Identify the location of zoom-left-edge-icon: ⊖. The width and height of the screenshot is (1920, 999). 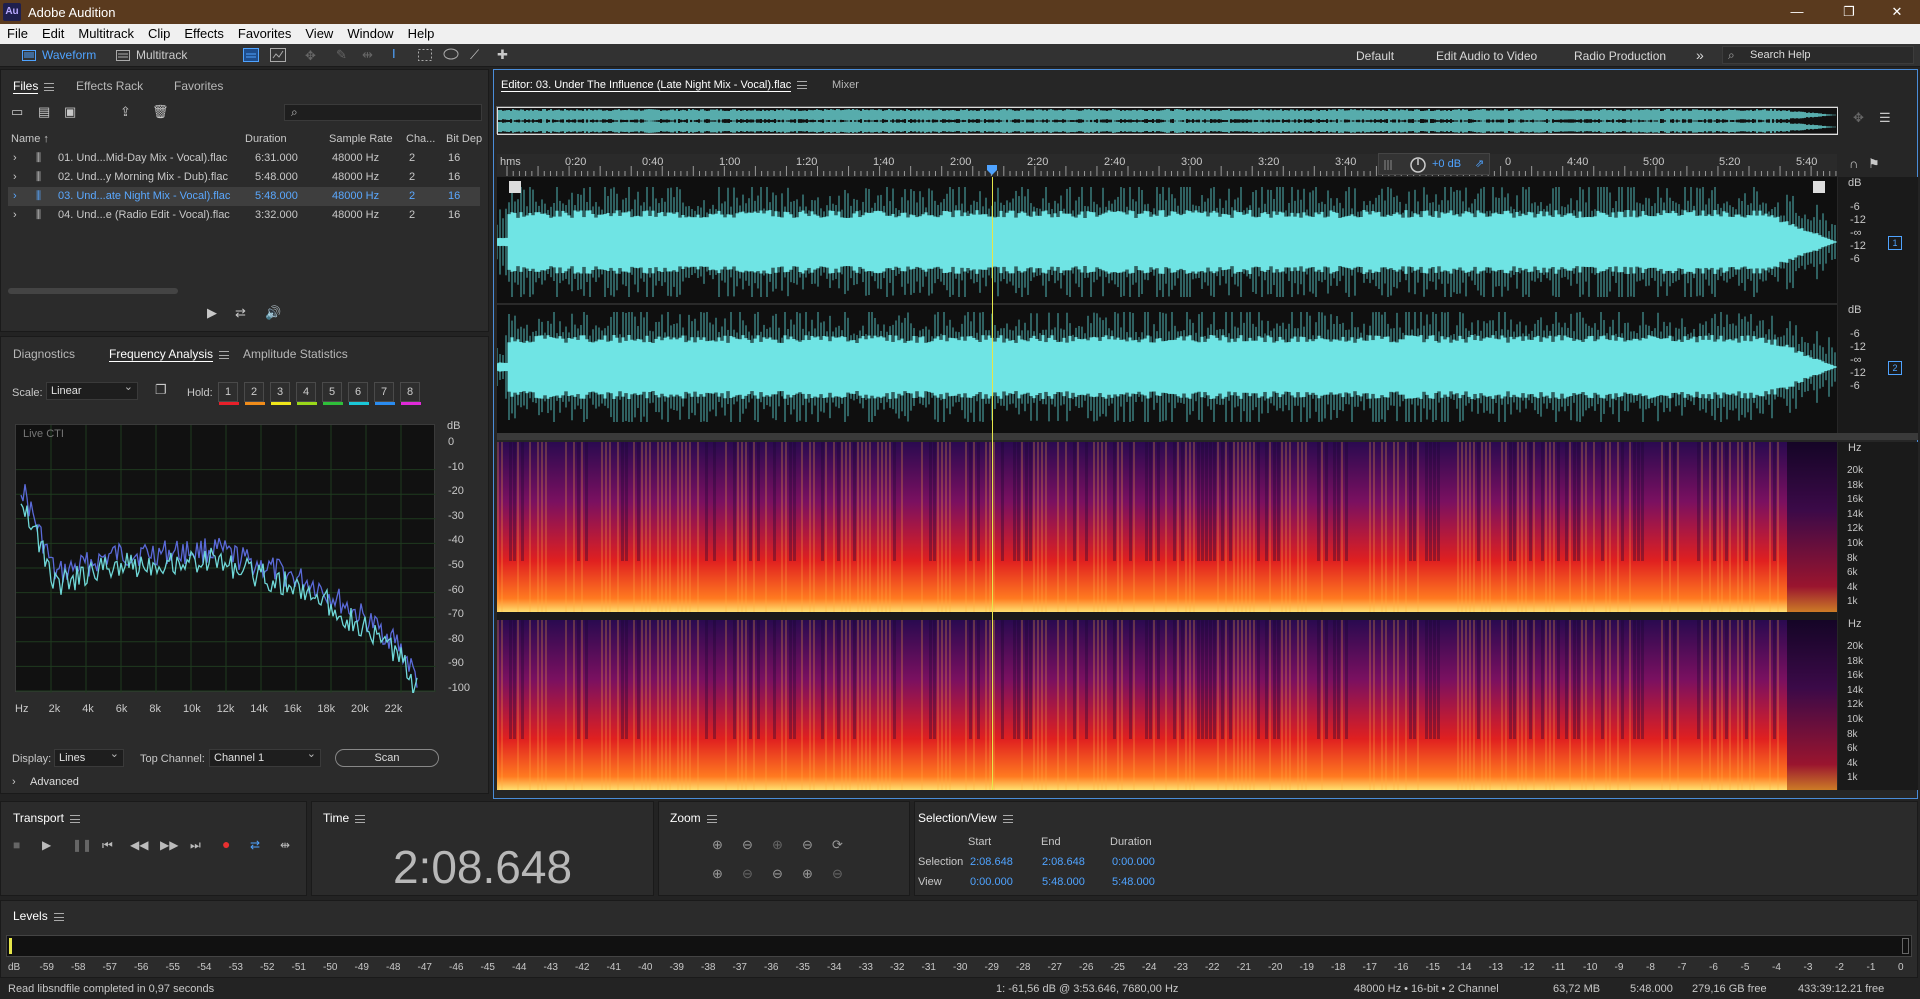
(777, 874).